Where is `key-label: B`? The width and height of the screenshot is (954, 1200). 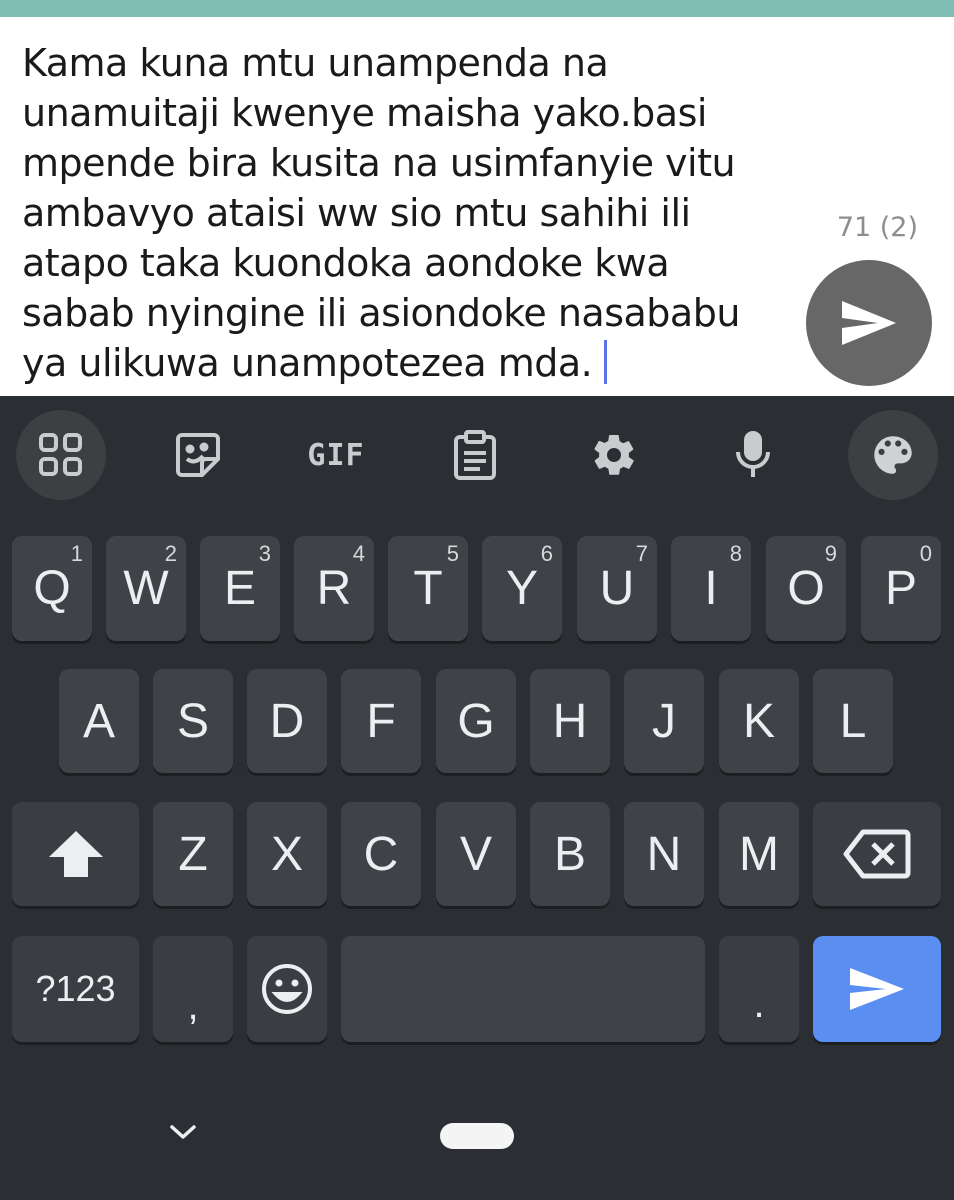
key-label: B is located at coordinates (569, 854).